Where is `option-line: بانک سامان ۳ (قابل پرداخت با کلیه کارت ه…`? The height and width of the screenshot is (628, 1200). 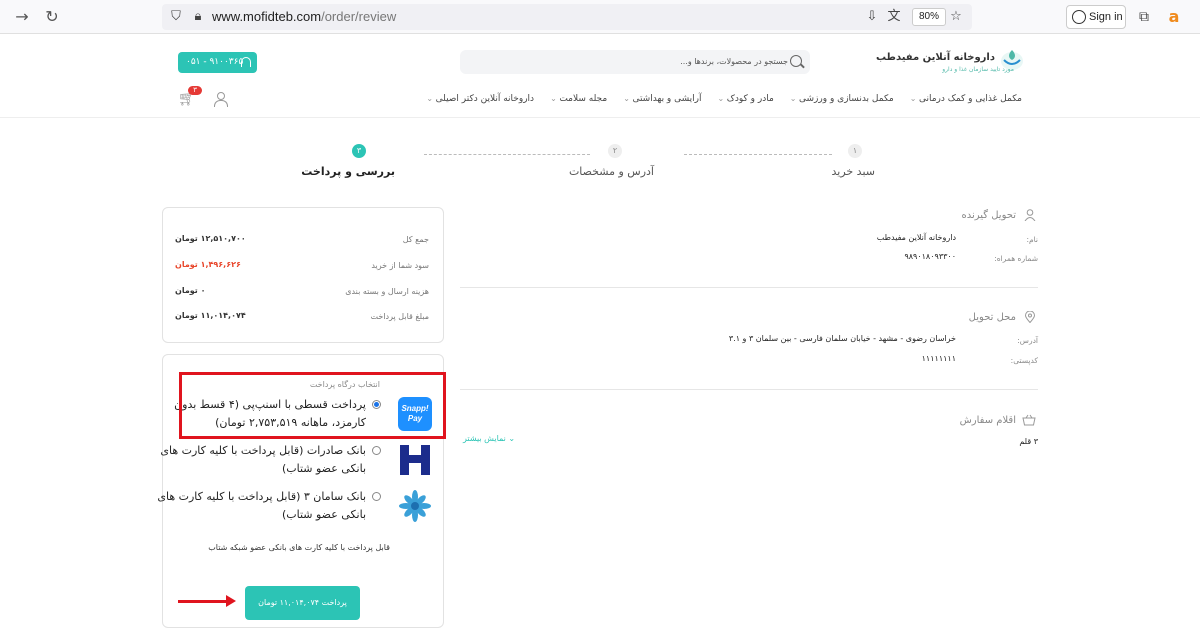
option-line: بانک سامان ۳ (قابل پرداخت با کلیه کارت ه… is located at coordinates (261, 496).